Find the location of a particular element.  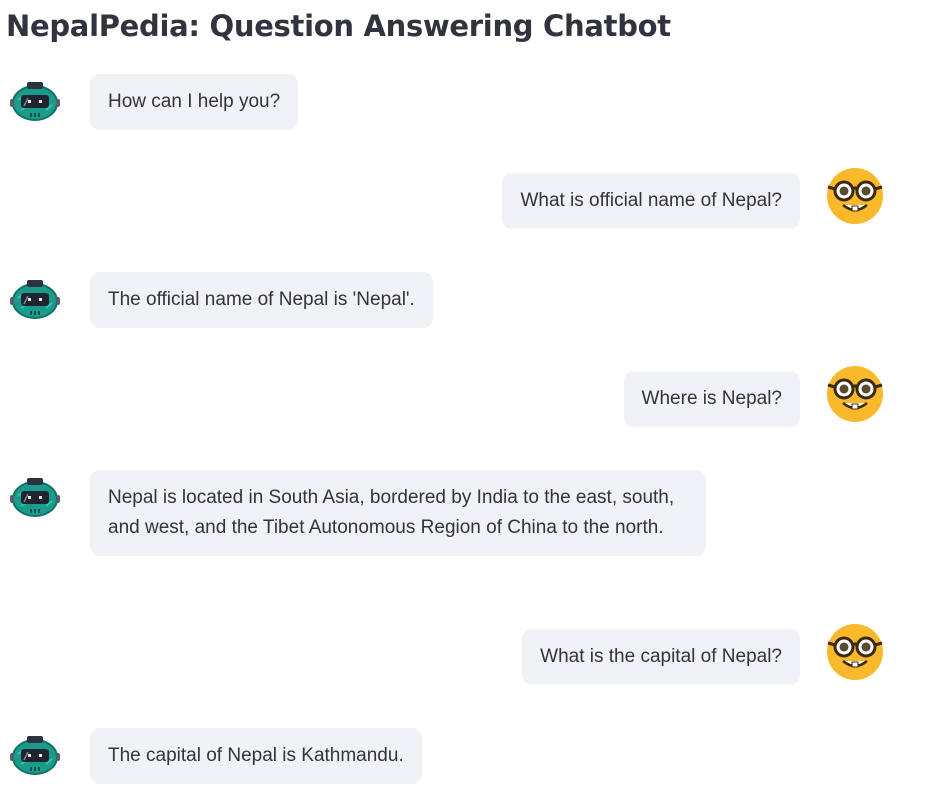

chat-message-text: The official name of Nepal is 'Nepal'. is located at coordinates (261, 300).